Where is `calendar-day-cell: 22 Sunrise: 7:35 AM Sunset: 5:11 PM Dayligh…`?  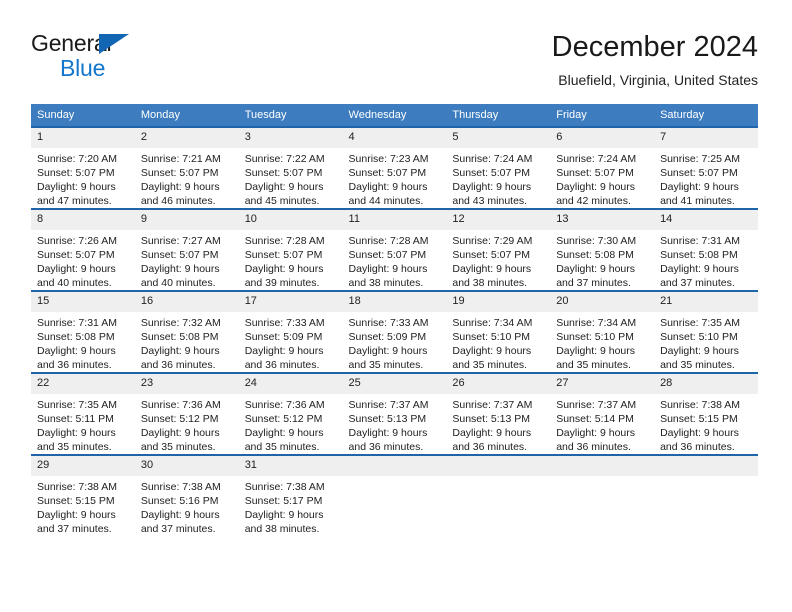 calendar-day-cell: 22 Sunrise: 7:35 AM Sunset: 5:11 PM Dayligh… is located at coordinates (83, 413).